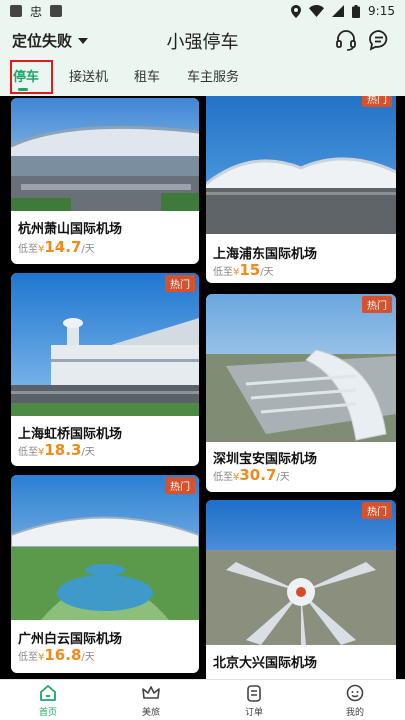 The image size is (405, 720). Describe the element at coordinates (213, 75) in the screenshot. I see `tab-owner-services: 车主服务` at that location.